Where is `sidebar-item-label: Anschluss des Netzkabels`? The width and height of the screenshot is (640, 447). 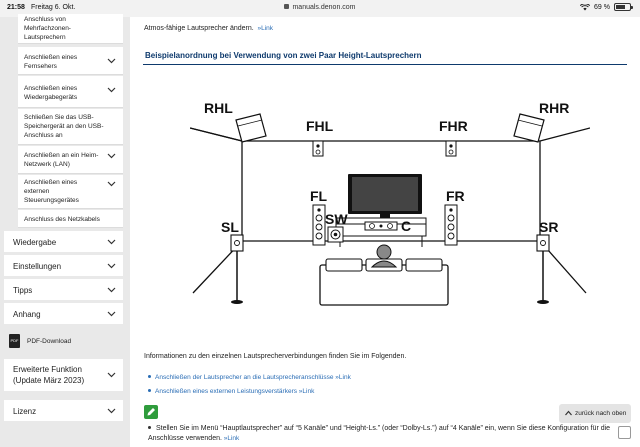
sidebar-item-label: Anschluss des Netzkabels is located at coordinates (62, 219).